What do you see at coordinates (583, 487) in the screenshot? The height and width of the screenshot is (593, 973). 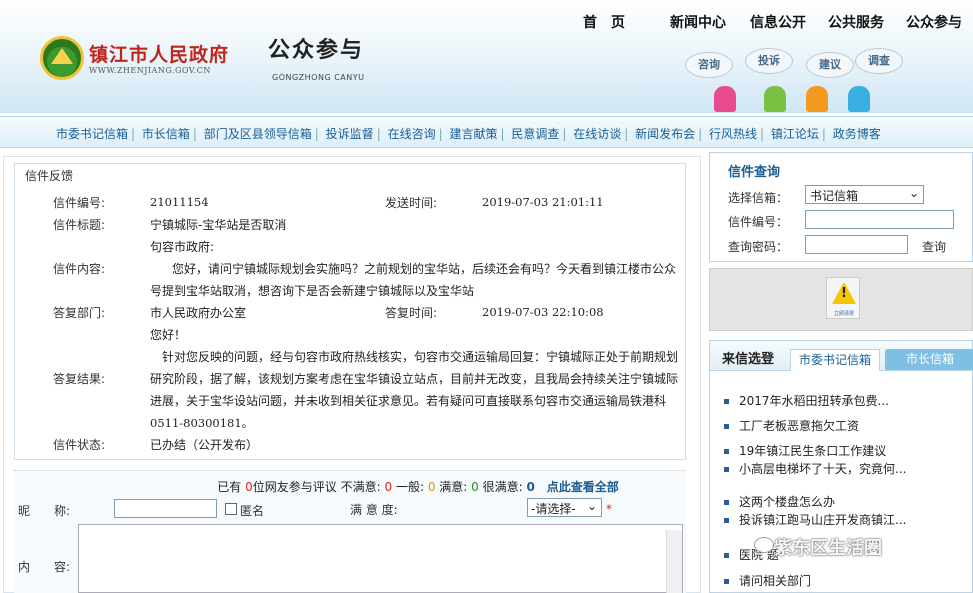 I see `view-all-link: 点此查看全部` at bounding box center [583, 487].